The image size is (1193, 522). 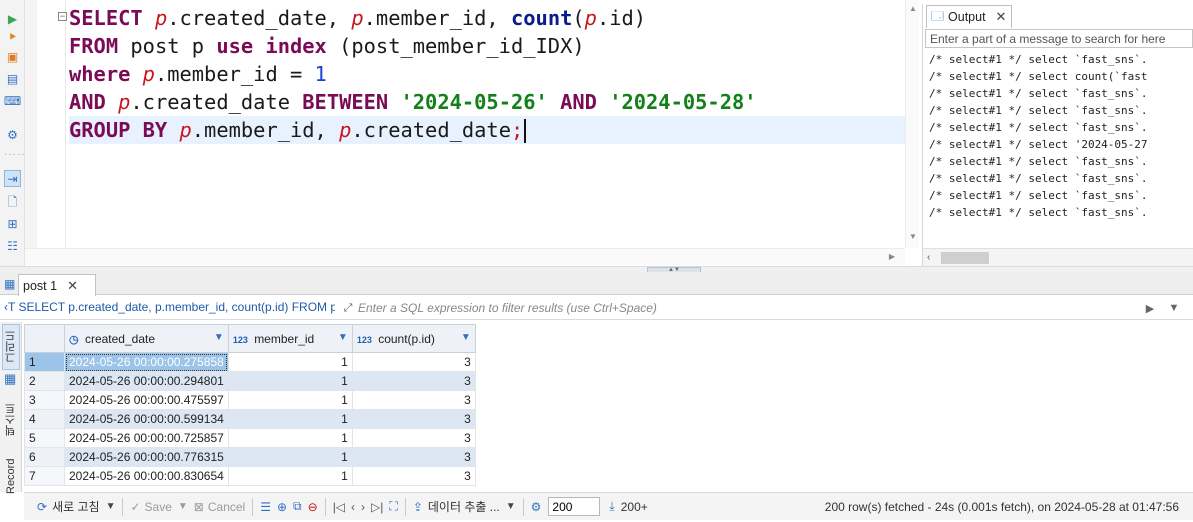 What do you see at coordinates (11, 420) in the screenshot?
I see `tab-text: 텍스트` at bounding box center [11, 420].